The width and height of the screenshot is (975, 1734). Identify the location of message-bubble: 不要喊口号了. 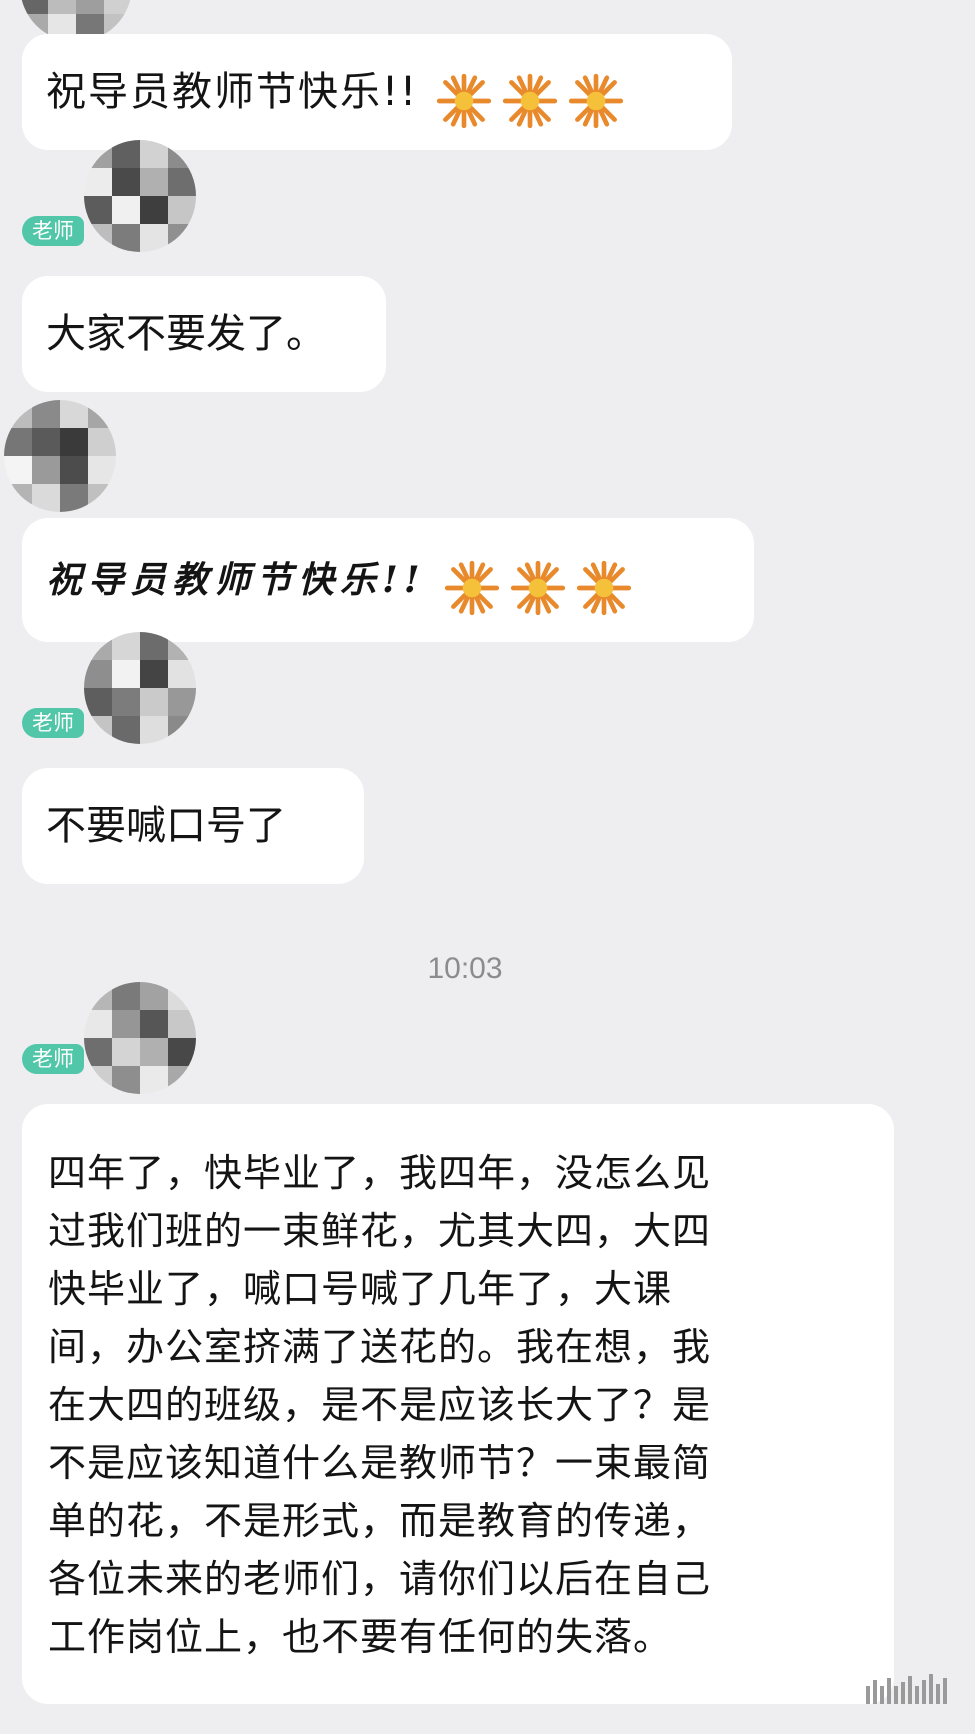
(193, 826).